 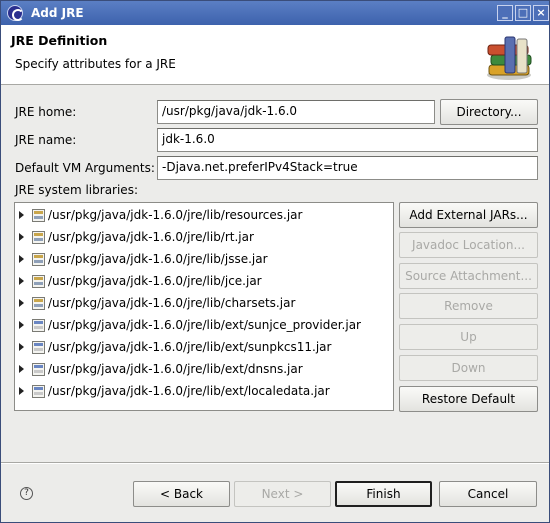 I want to click on restore-default-button: Restore Default, so click(x=468, y=399).